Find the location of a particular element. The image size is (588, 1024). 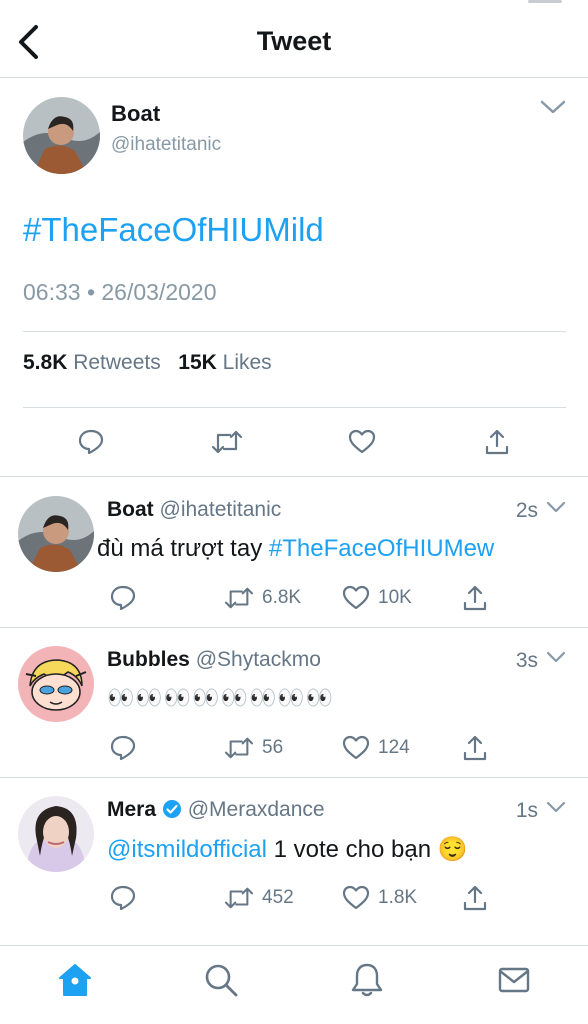

reply-actions: 452 1.8K is located at coordinates (294, 898).